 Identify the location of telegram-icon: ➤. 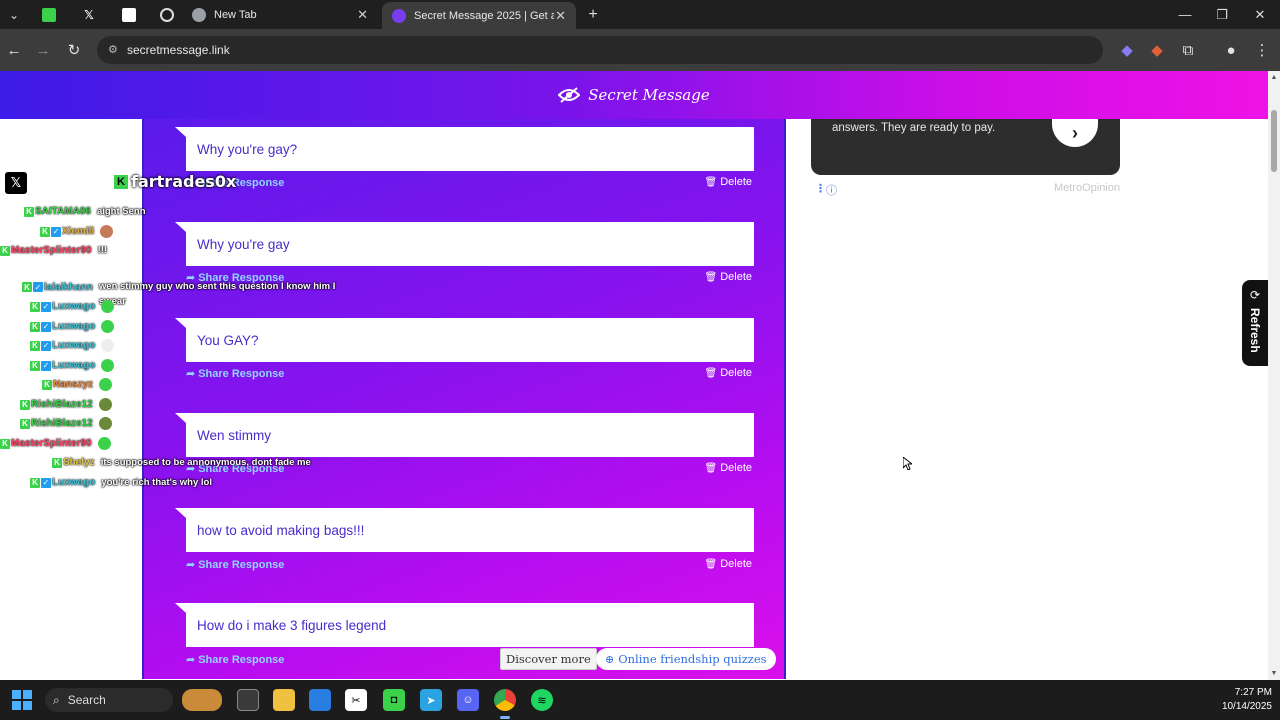
(431, 700).